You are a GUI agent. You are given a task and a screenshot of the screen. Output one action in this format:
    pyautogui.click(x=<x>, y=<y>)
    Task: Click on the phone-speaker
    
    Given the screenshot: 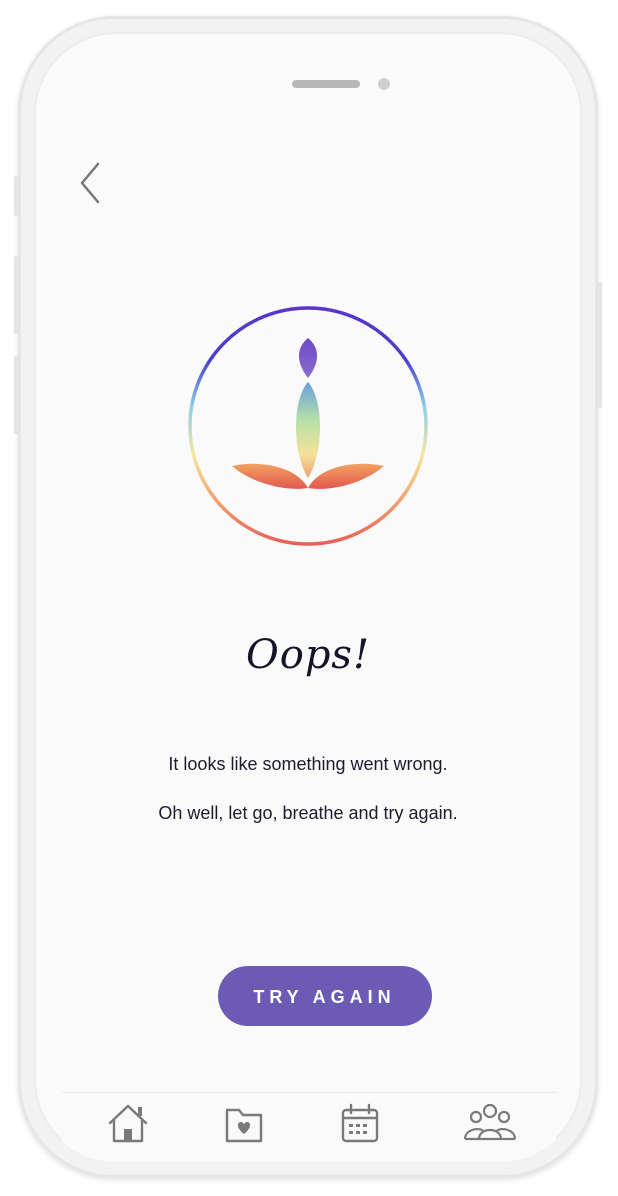 What is the action you would take?
    pyautogui.click(x=326, y=84)
    